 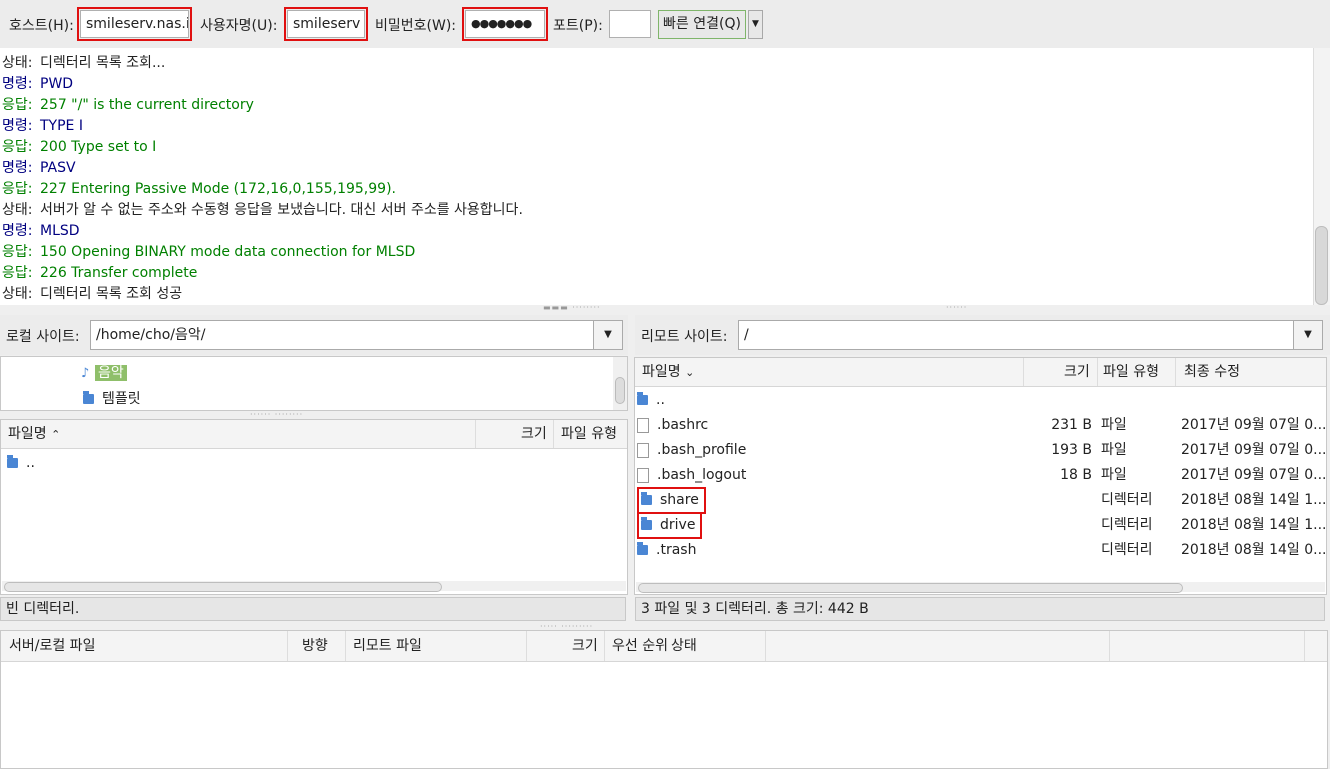 I want to click on col-remote-file: 리모트 파일, so click(x=387, y=646).